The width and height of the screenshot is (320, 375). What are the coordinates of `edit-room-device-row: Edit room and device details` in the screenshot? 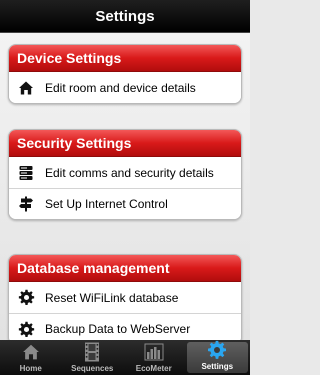 It's located at (125, 87).